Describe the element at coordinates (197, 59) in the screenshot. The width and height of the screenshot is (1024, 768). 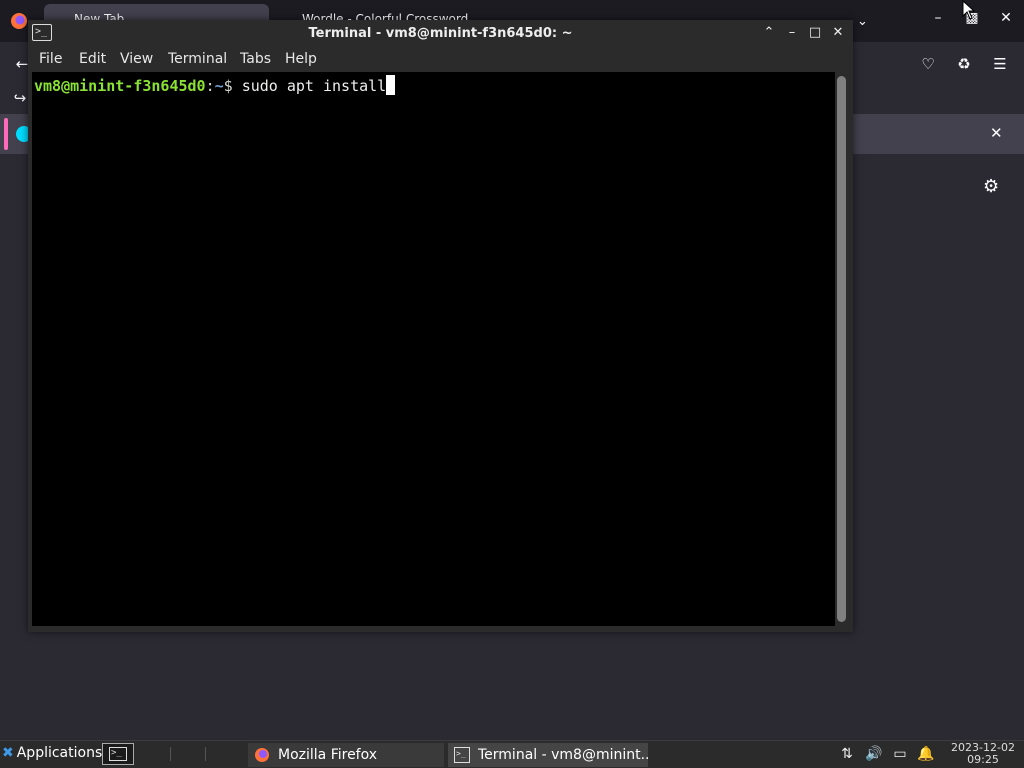
I see `menu-terminal: Terminal` at that location.